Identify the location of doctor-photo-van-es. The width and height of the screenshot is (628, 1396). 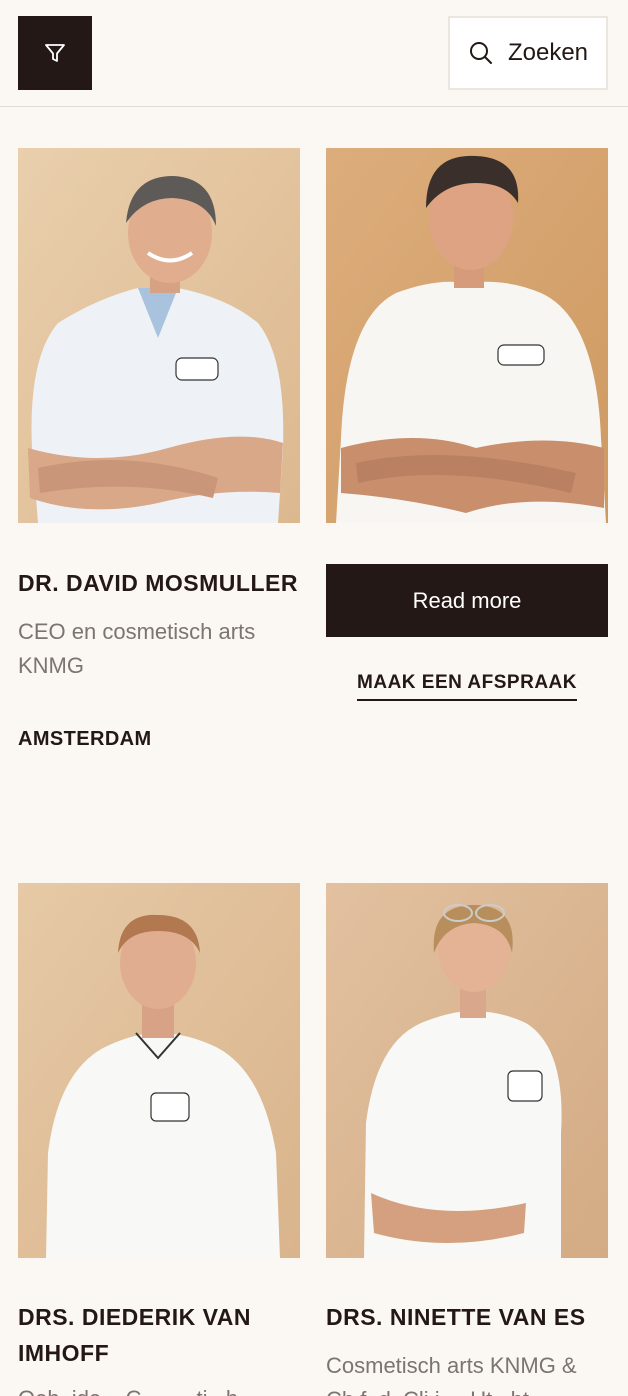
(467, 1070).